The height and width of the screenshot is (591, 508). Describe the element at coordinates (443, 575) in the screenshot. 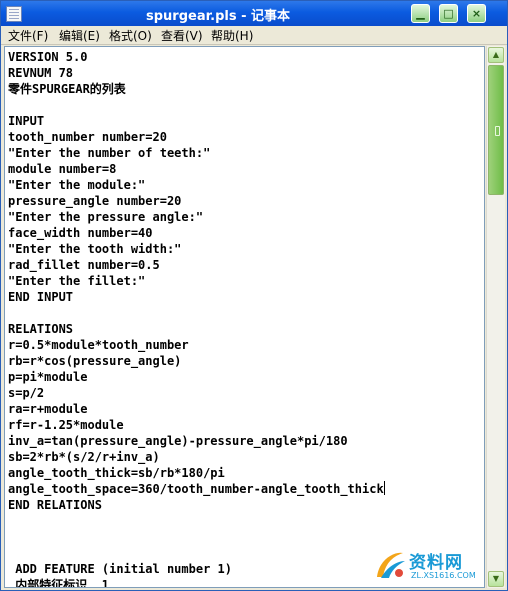

I see `watermark-url: ZL.XS1616.COM` at that location.